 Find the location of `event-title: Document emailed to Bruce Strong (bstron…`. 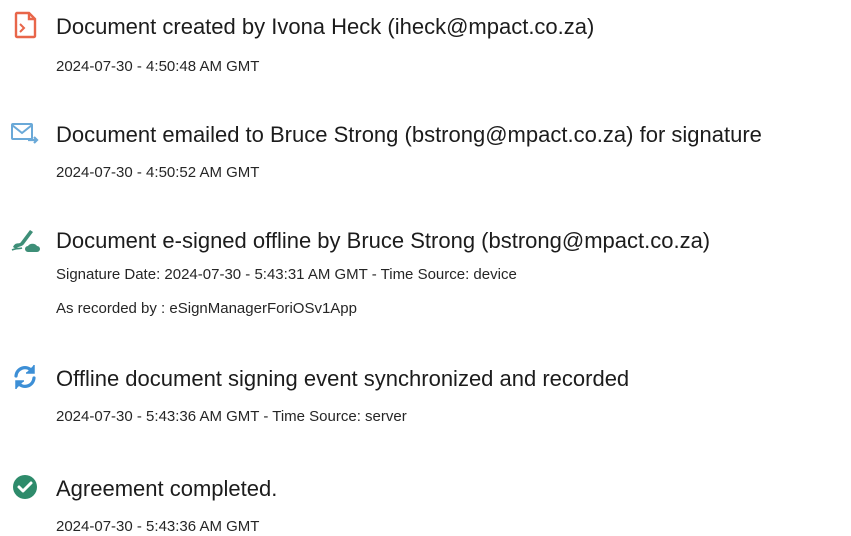

event-title: Document emailed to Bruce Strong (bstron… is located at coordinates (409, 134).